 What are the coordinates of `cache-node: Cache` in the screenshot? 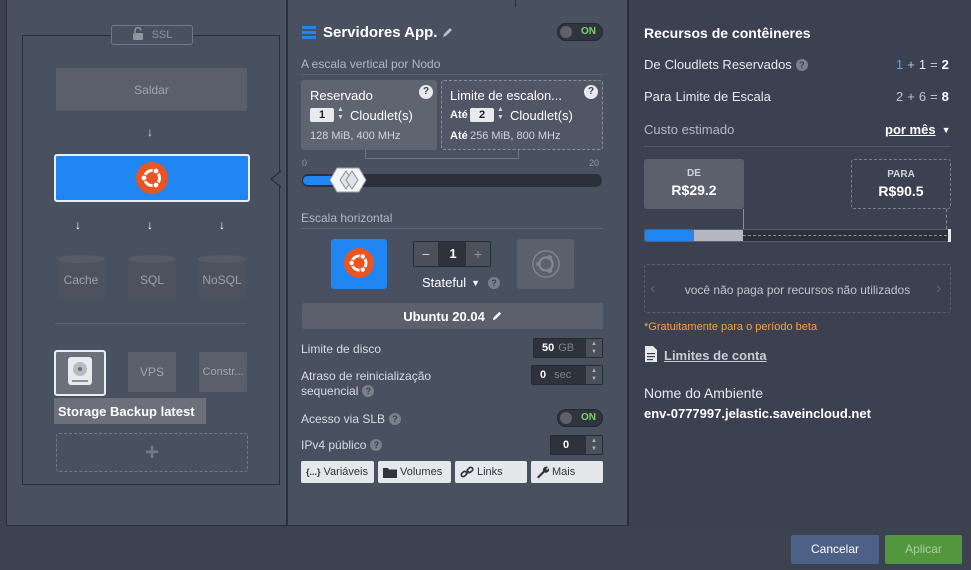 It's located at (81, 277).